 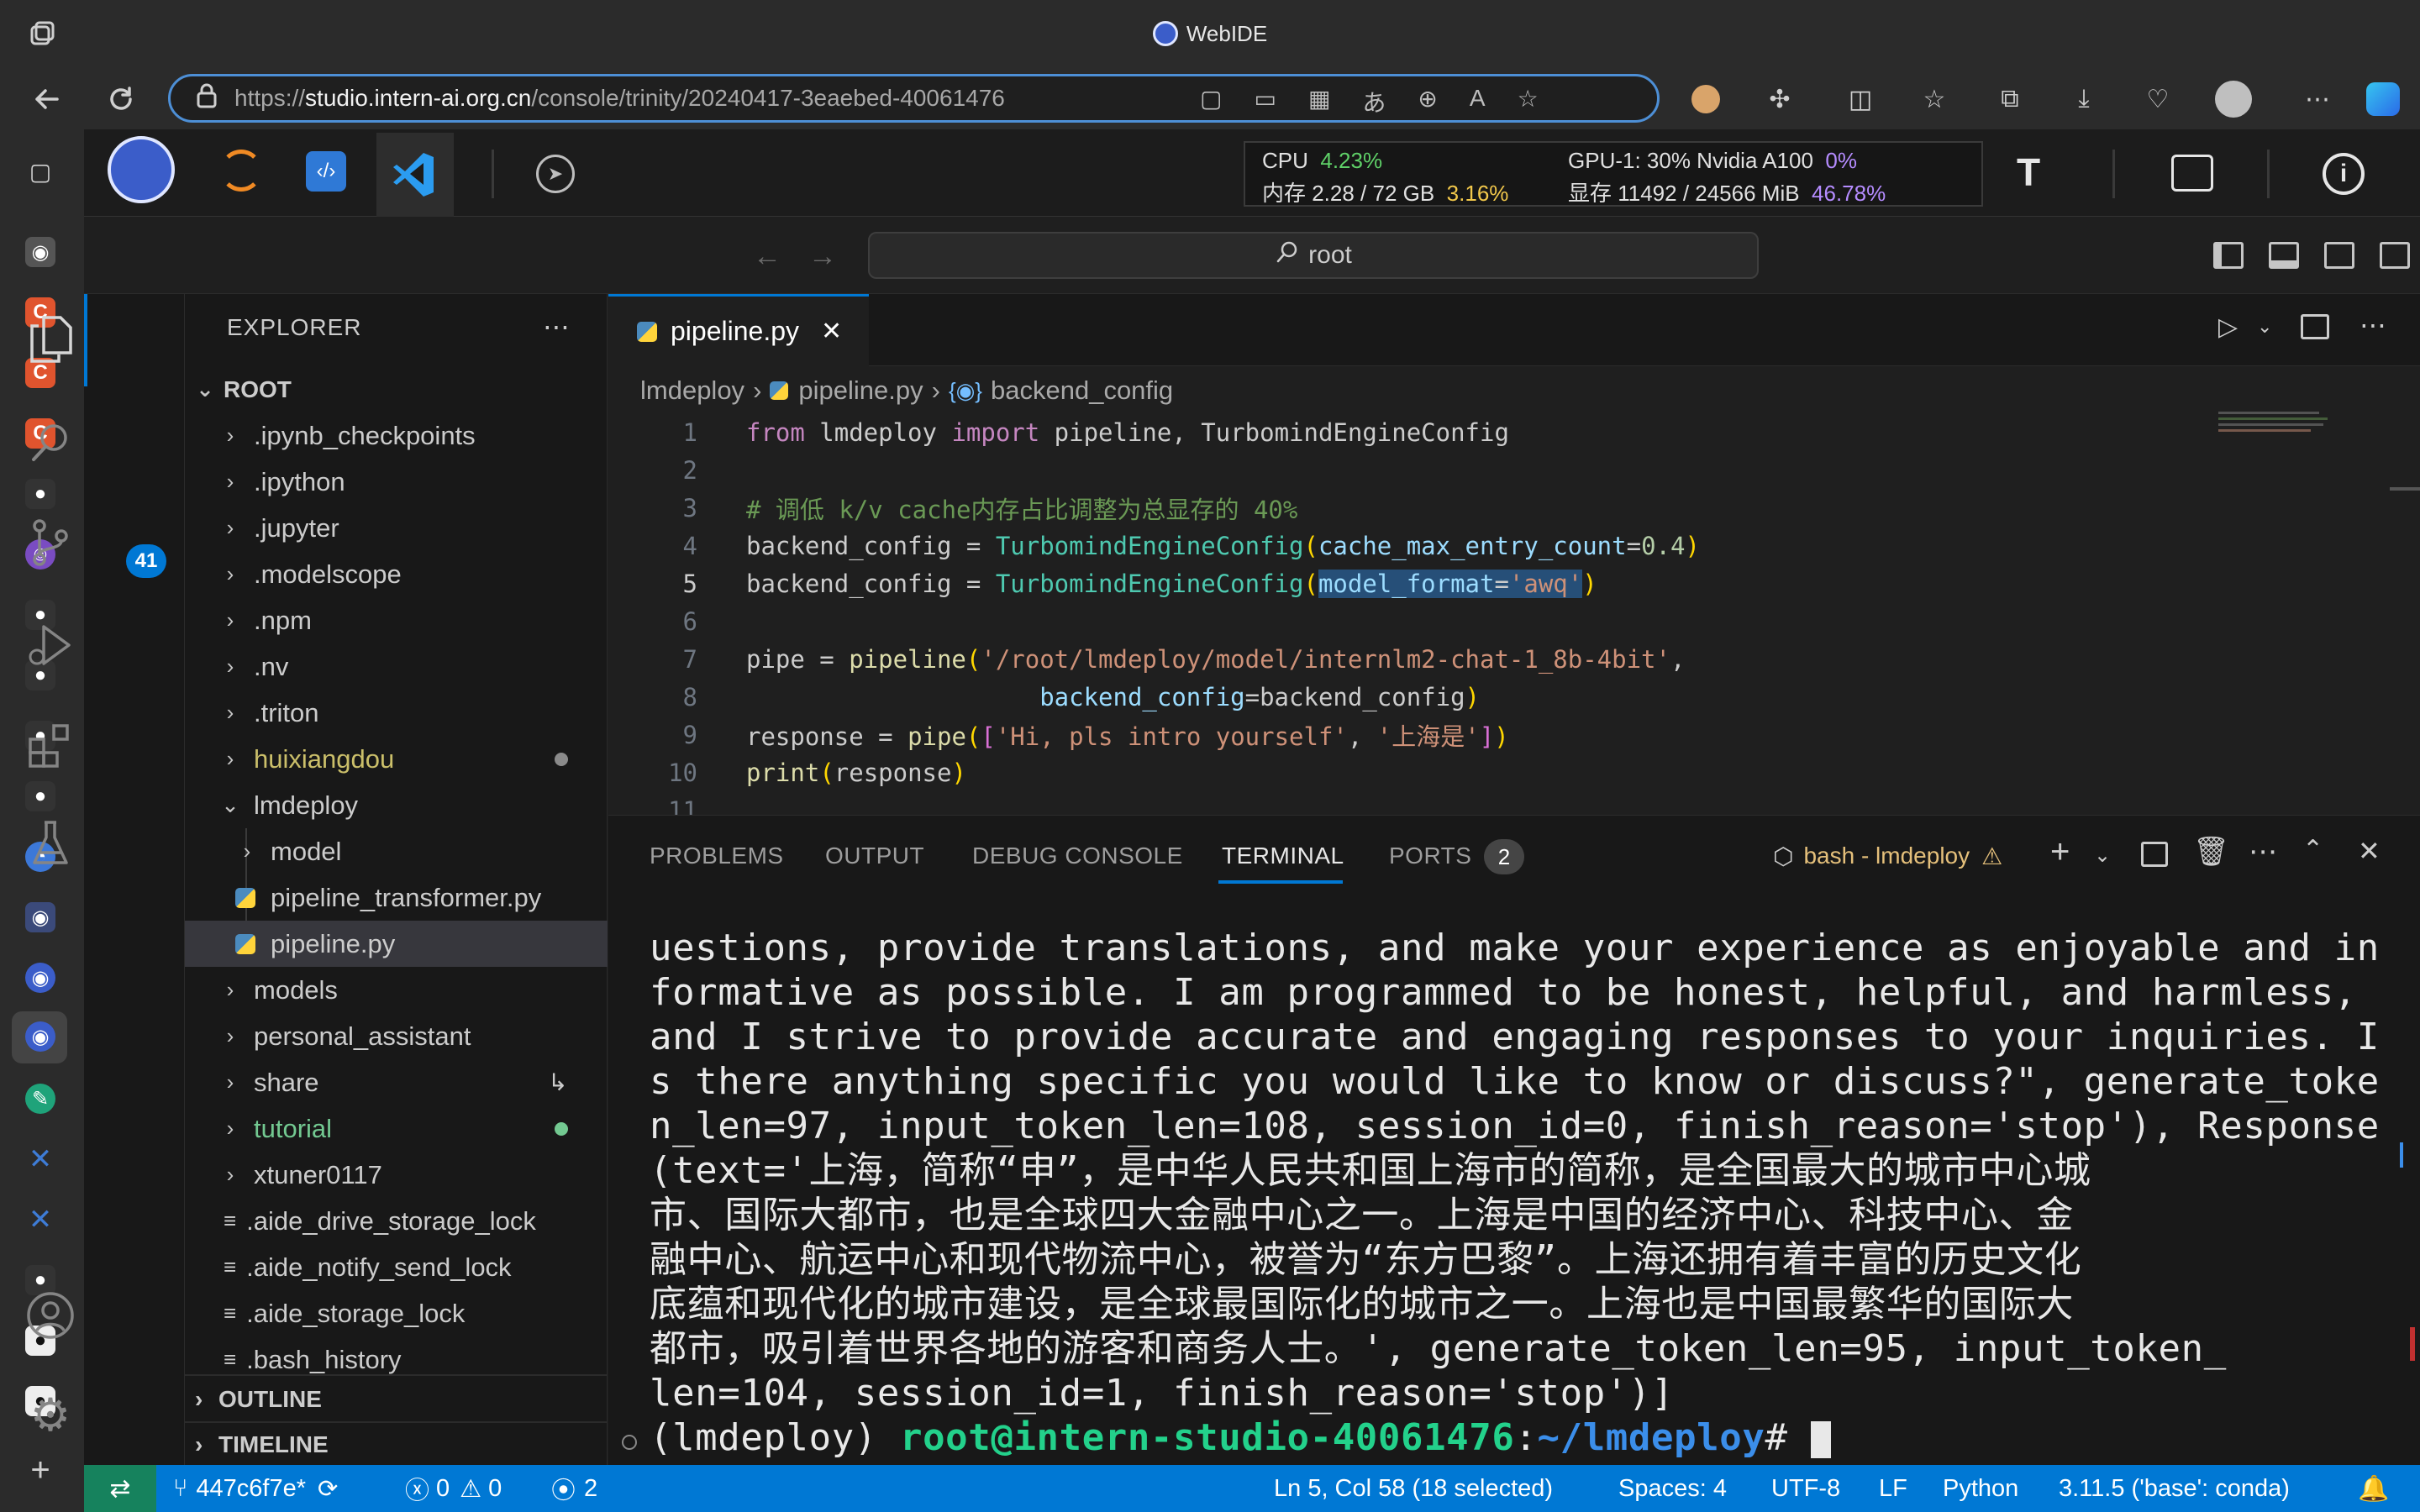 I want to click on customize-layout-icon, so click(x=2395, y=255).